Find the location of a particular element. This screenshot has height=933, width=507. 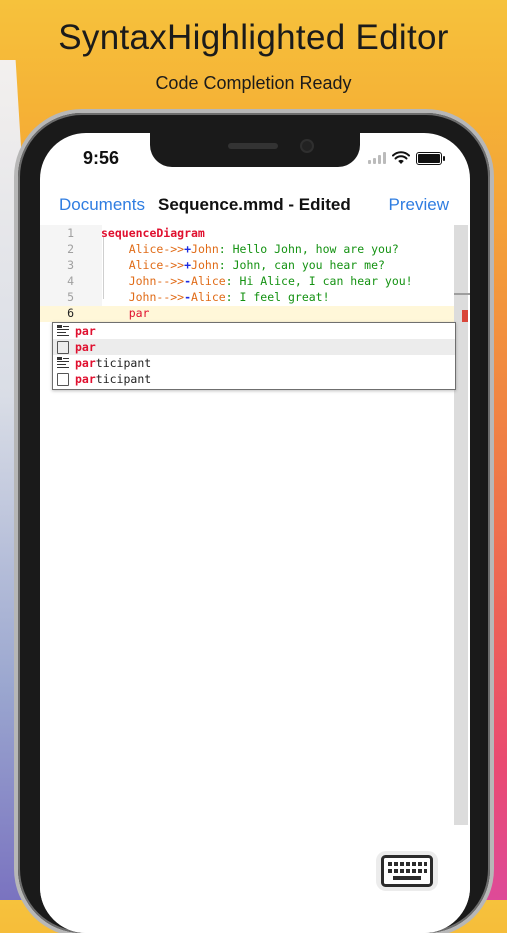

promo-subtitle: Code Completion Ready is located at coordinates (253, 83).